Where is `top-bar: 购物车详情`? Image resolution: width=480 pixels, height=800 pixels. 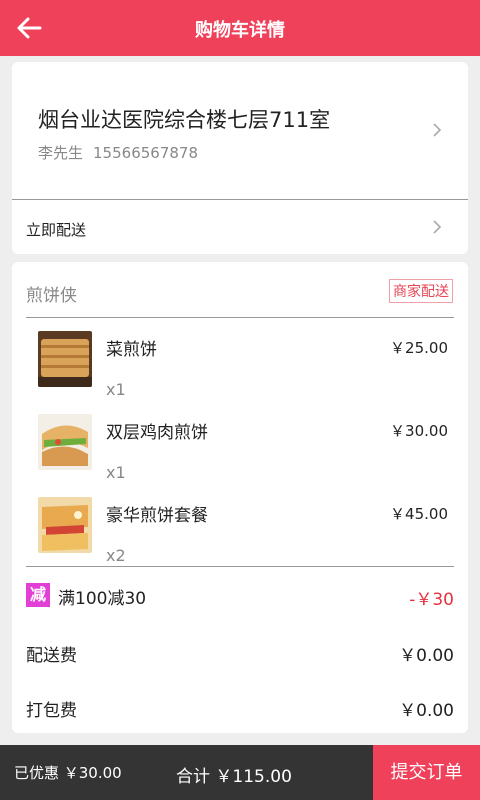
top-bar: 购物车详情 is located at coordinates (240, 28).